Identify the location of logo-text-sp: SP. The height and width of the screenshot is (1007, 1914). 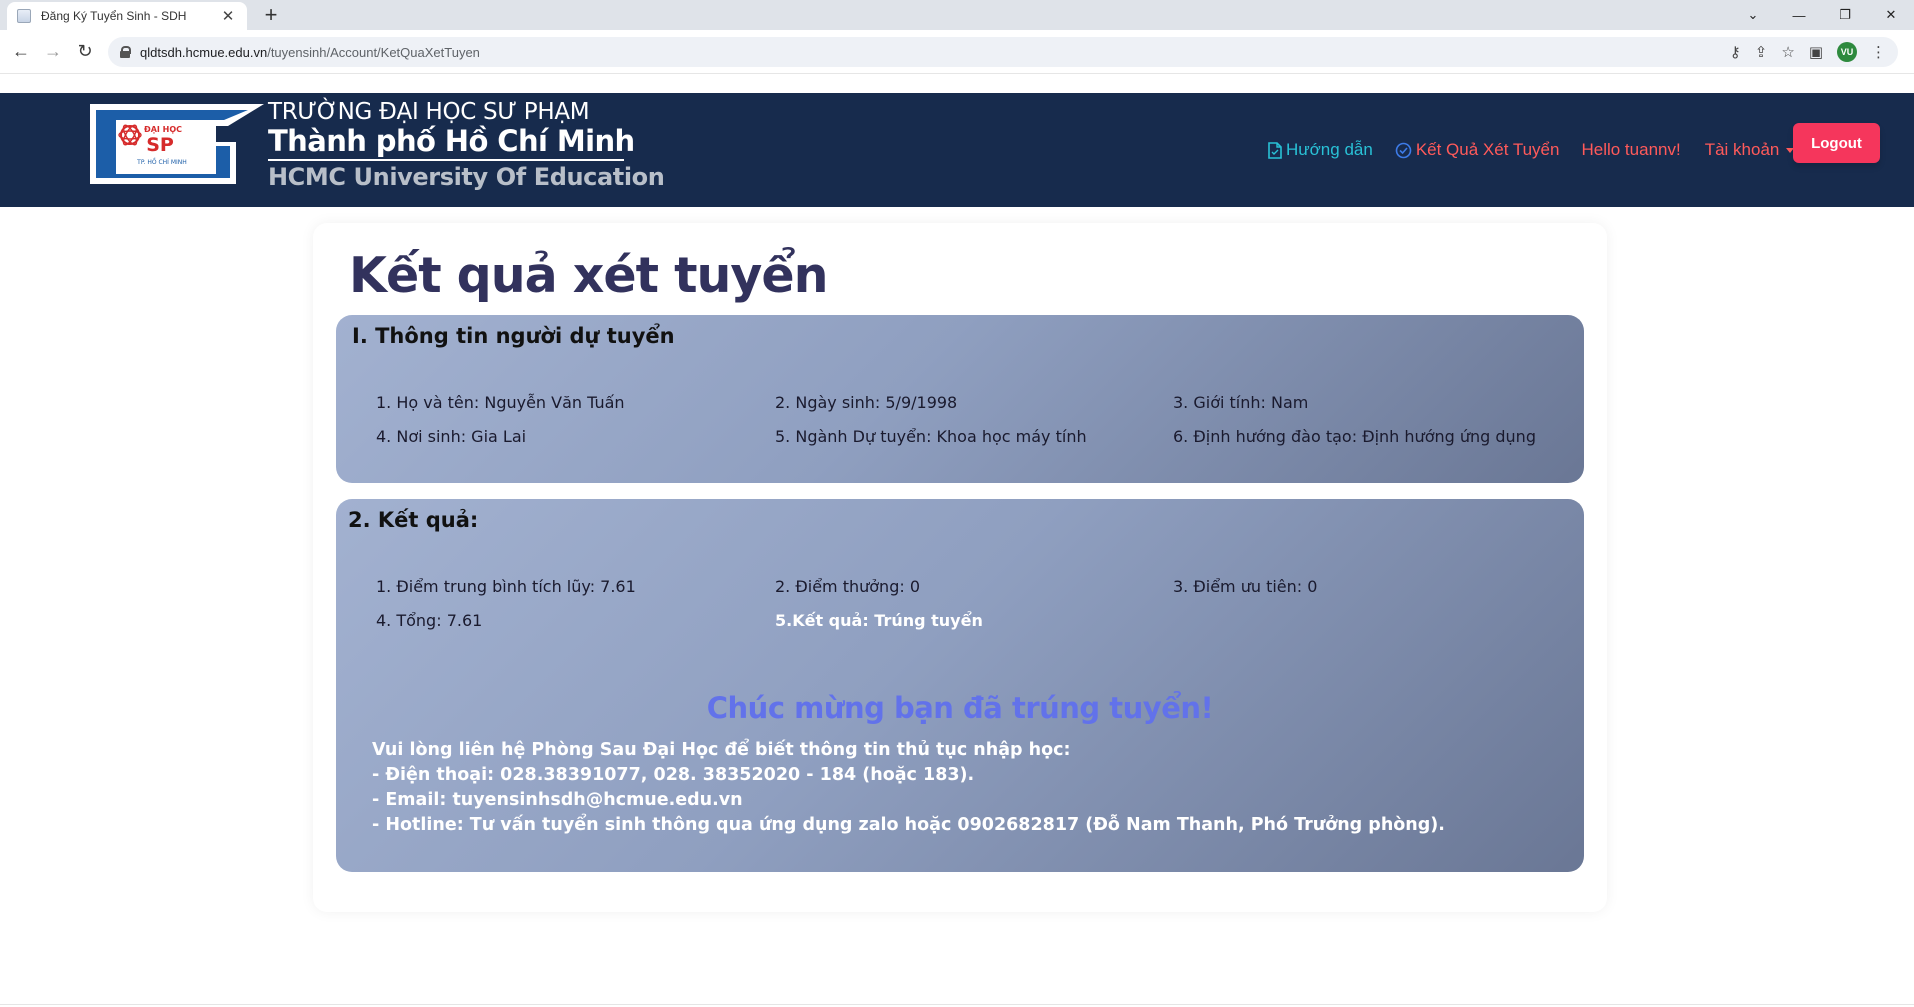
(160, 145).